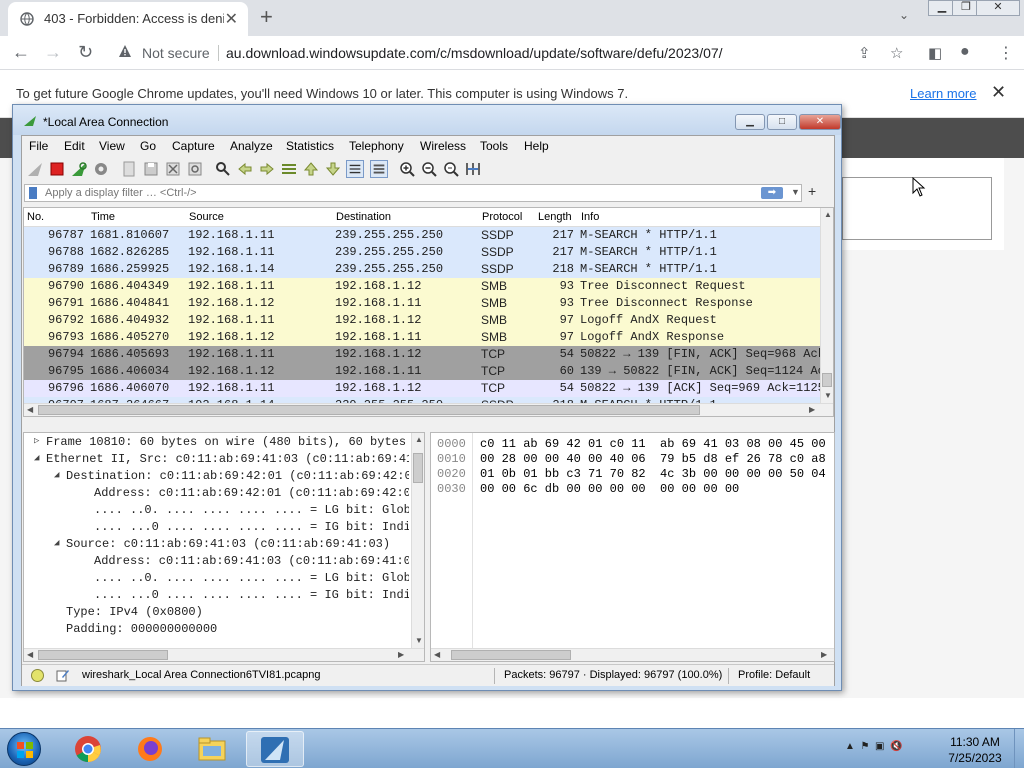 The height and width of the screenshot is (768, 1024). What do you see at coordinates (632, 654) in the screenshot?
I see `bytes-hscroll: ◀ ▶` at bounding box center [632, 654].